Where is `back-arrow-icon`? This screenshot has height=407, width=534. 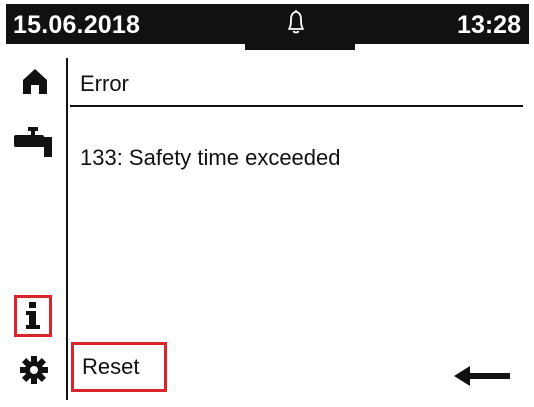
back-arrow-icon is located at coordinates (483, 376).